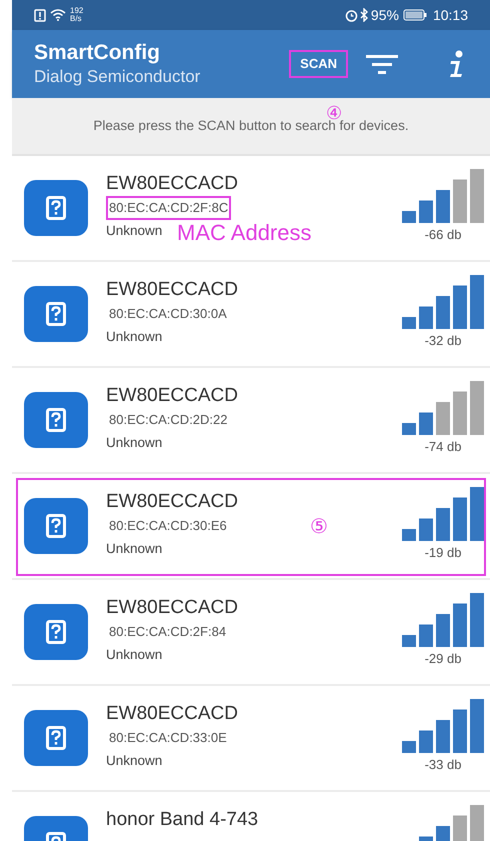 The width and height of the screenshot is (490, 841). What do you see at coordinates (251, 739) in the screenshot?
I see `device-row: EW80ECCACD 80:EC:CA:CD:33:0E Unknown -33 db` at bounding box center [251, 739].